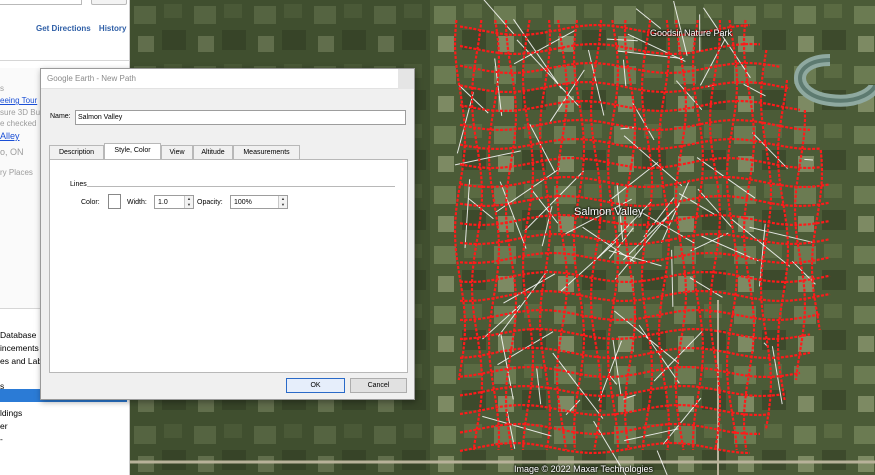 The image size is (875, 475). What do you see at coordinates (109, 2) in the screenshot?
I see `search-button` at bounding box center [109, 2].